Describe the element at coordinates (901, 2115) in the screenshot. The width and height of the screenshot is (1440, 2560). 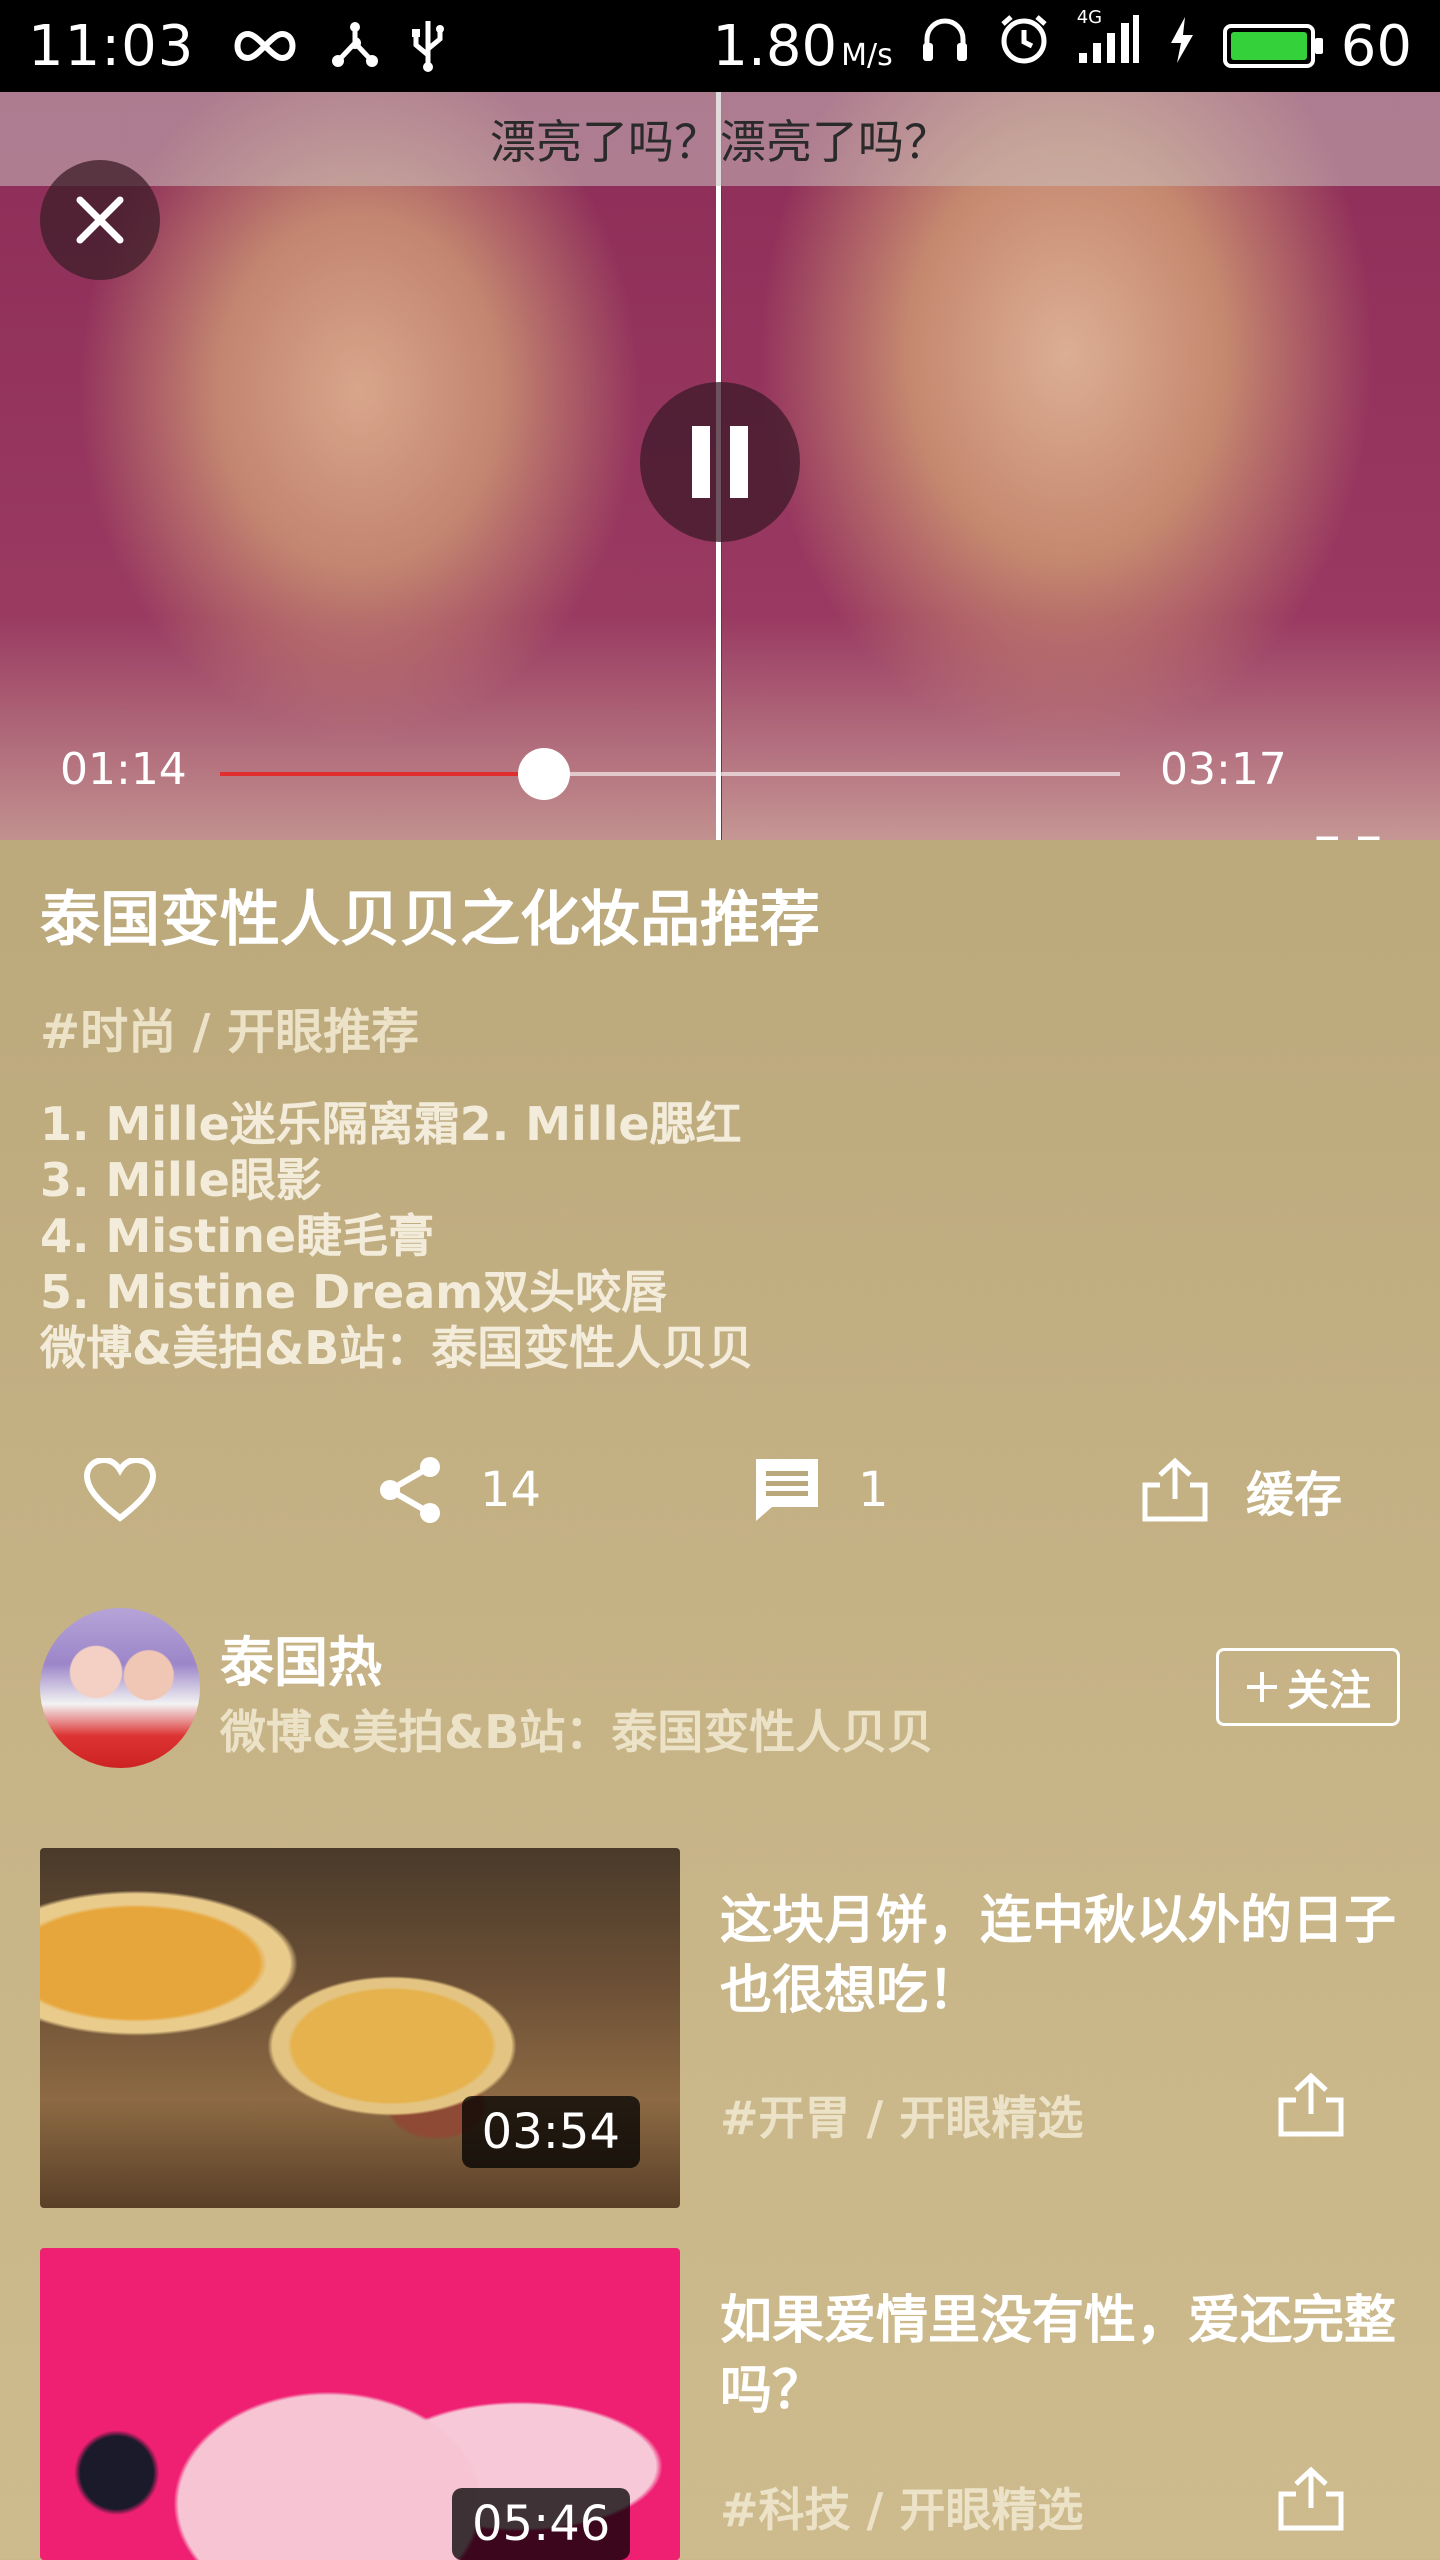
I see `related-video-tags: #开胃 / 开眼精选` at that location.